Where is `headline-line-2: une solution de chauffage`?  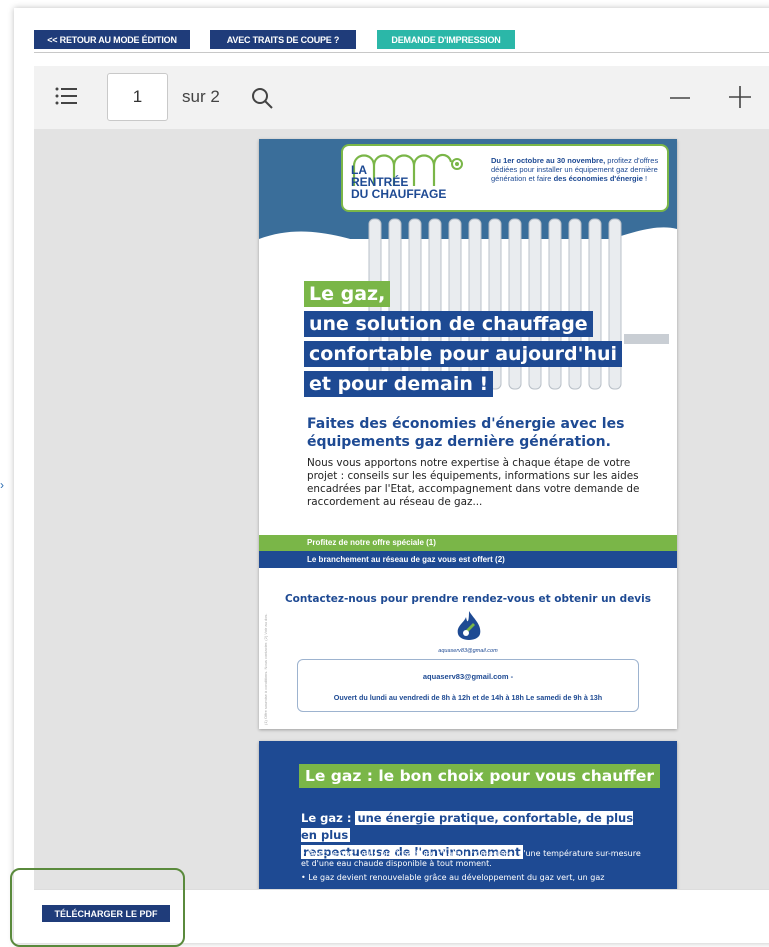 headline-line-2: une solution de chauffage is located at coordinates (448, 324).